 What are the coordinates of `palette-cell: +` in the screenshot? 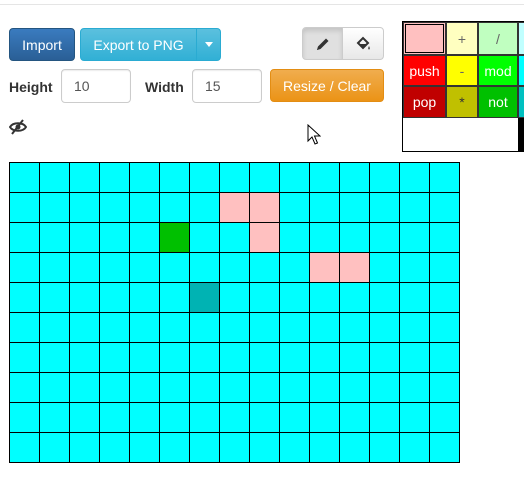 It's located at (462, 38).